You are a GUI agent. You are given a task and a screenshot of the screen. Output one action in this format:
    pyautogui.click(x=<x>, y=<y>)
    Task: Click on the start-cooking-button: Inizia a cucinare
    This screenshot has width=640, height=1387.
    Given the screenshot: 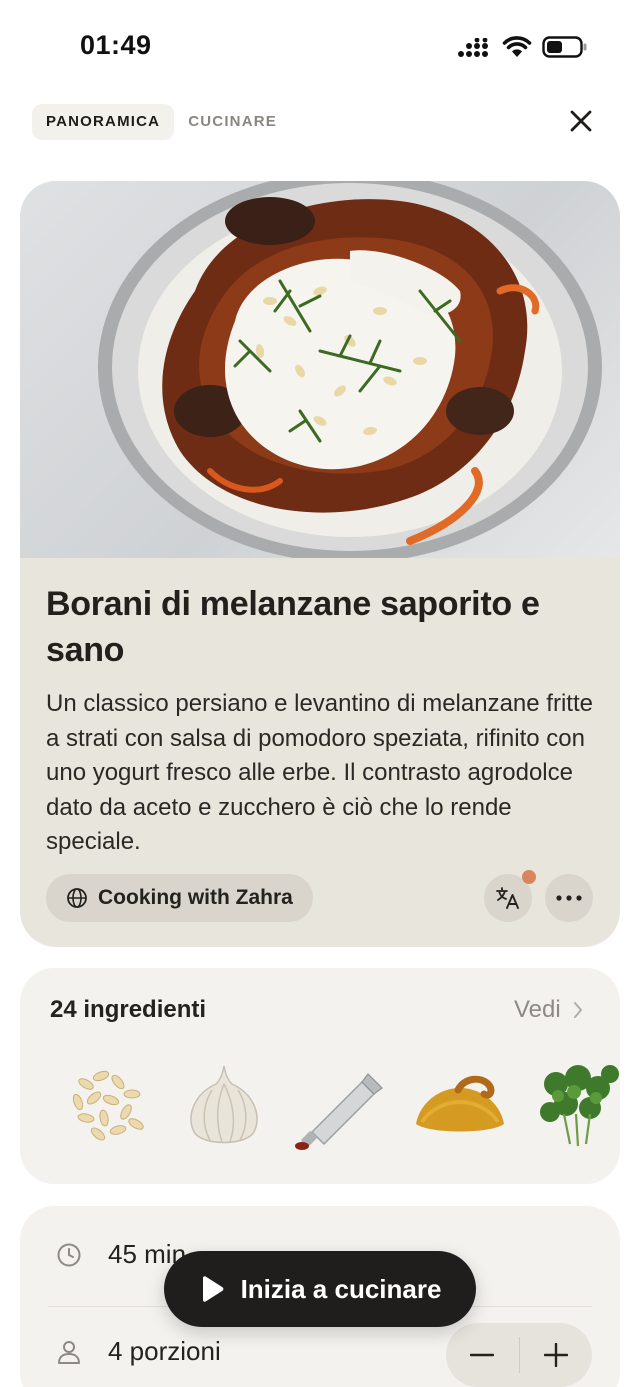 What is the action you would take?
    pyautogui.click(x=320, y=1289)
    